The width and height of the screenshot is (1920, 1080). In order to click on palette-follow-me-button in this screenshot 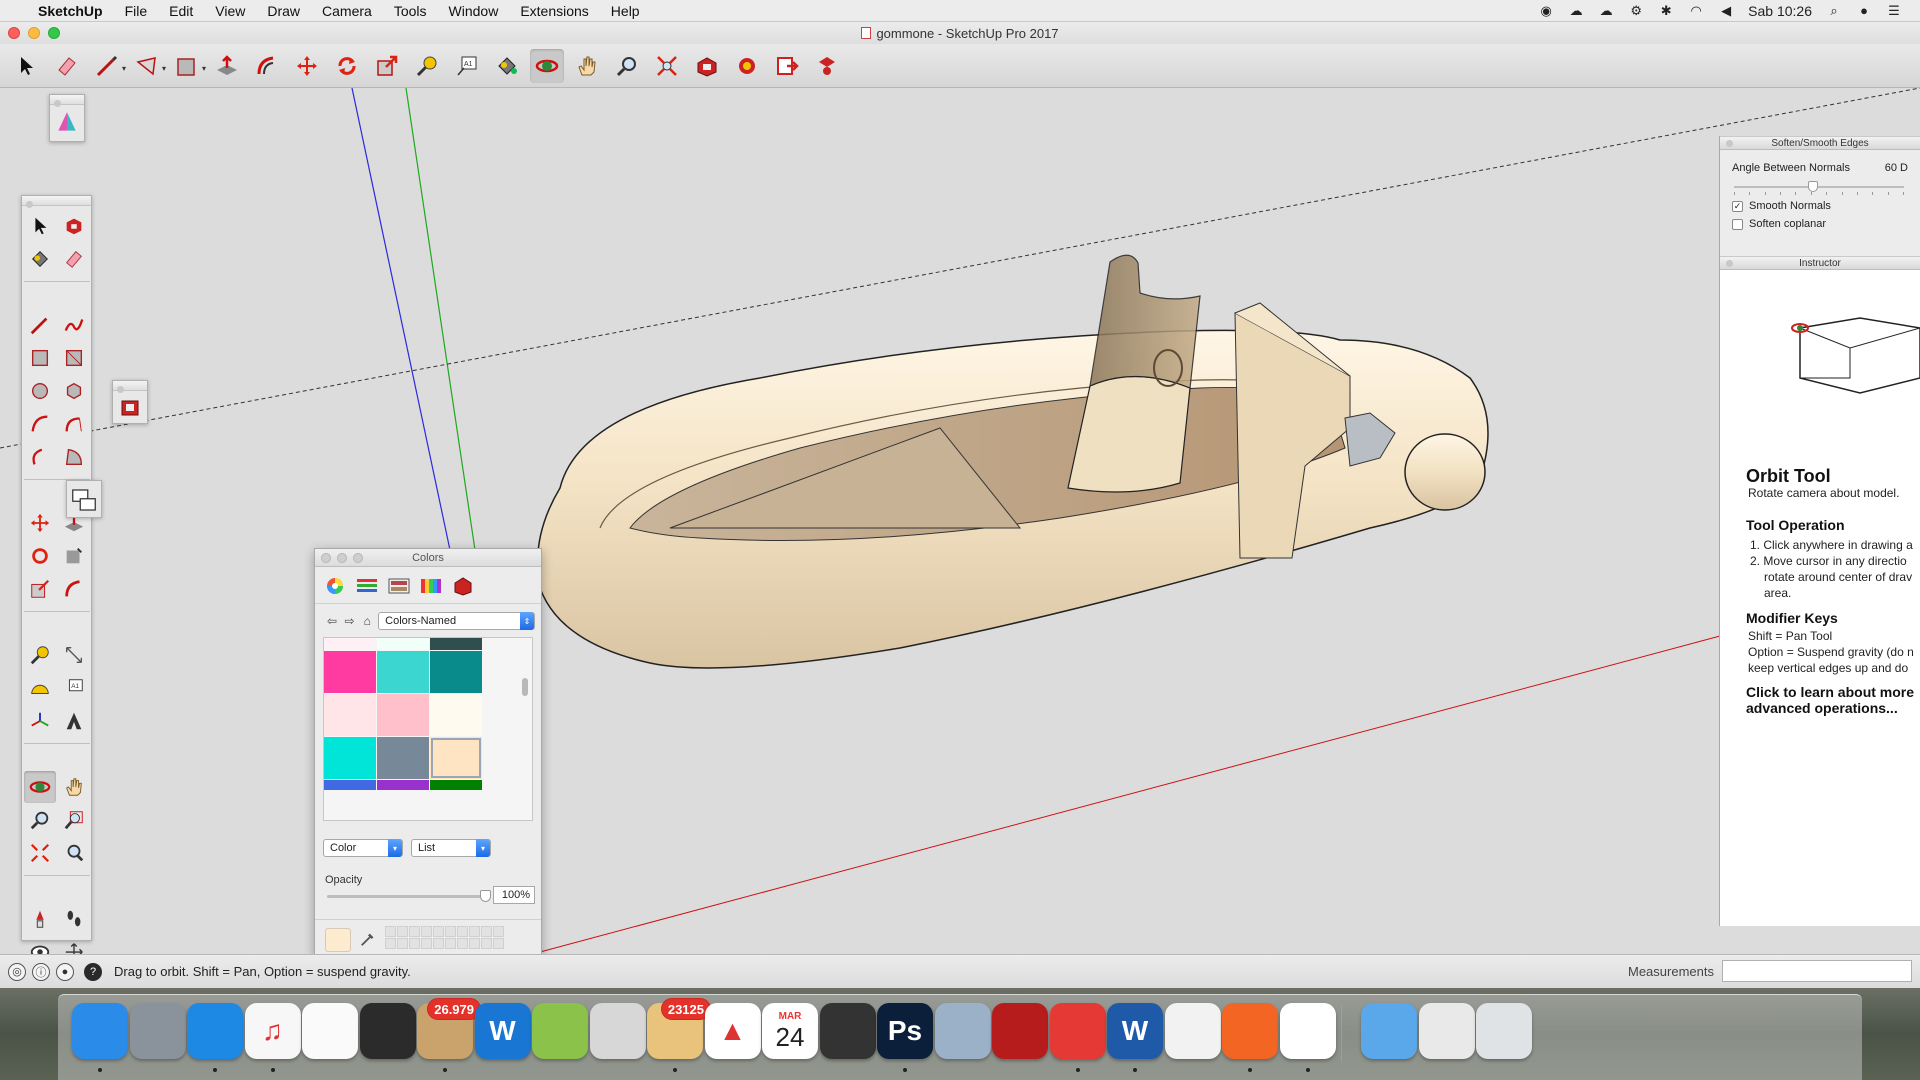, I will do `click(74, 556)`.